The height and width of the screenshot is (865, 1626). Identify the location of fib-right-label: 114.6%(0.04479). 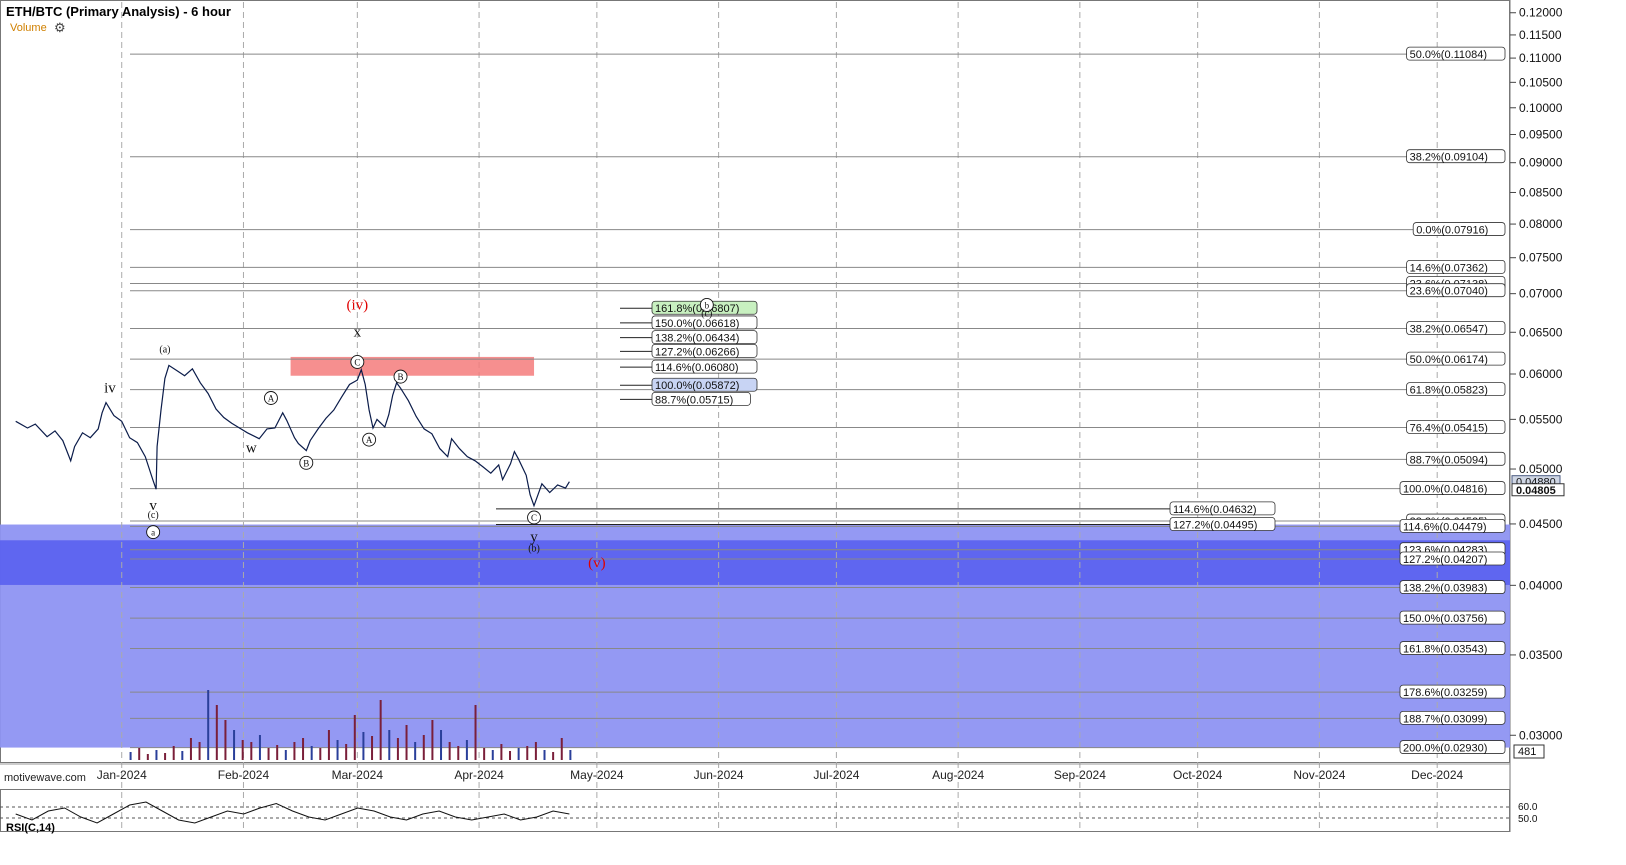
(1445, 527).